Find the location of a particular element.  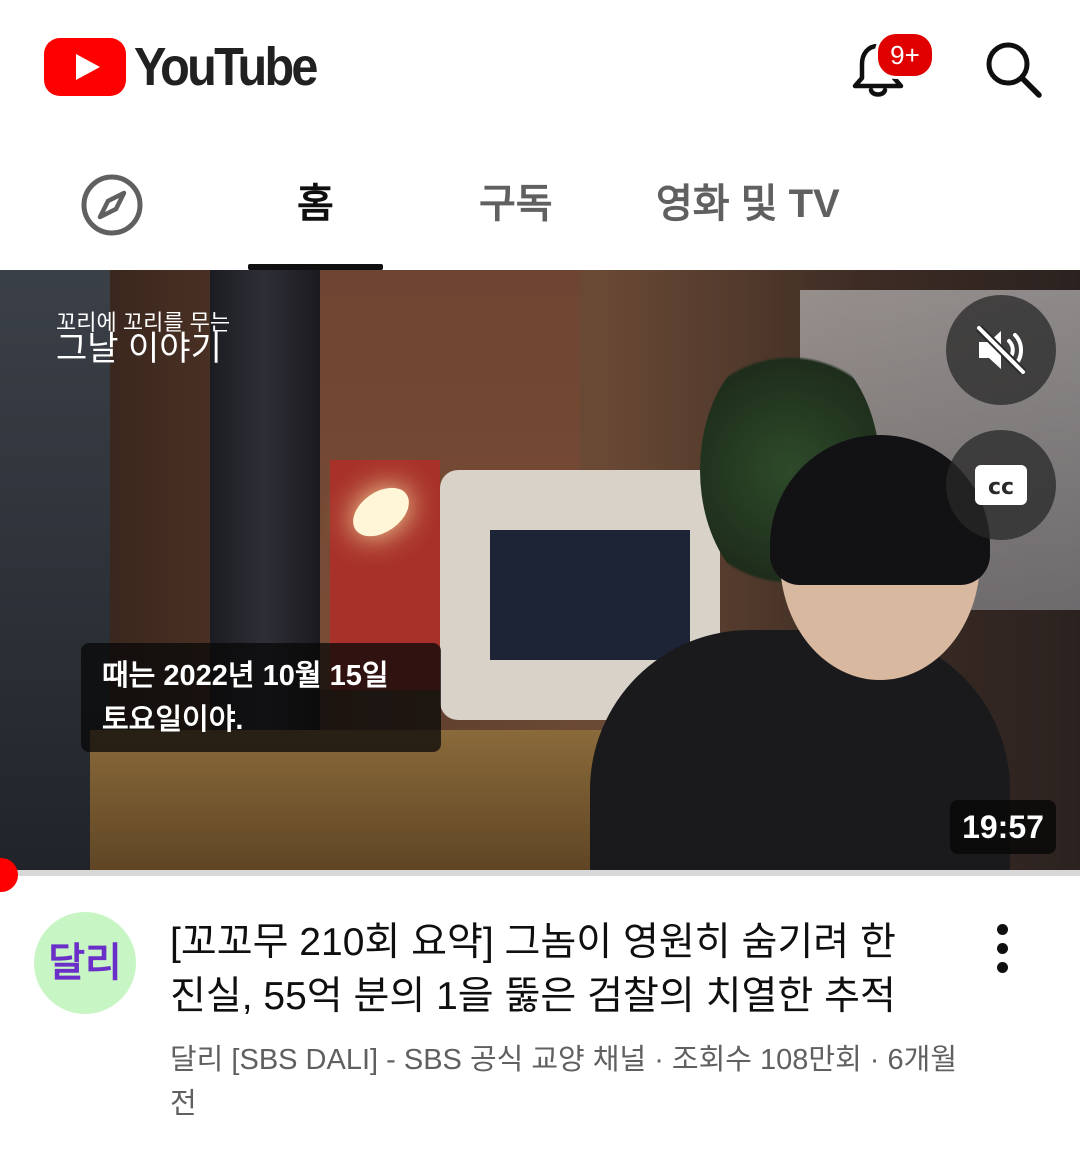

subtitle-line1: 때는 2022년 10월 15일 is located at coordinates (245, 676).